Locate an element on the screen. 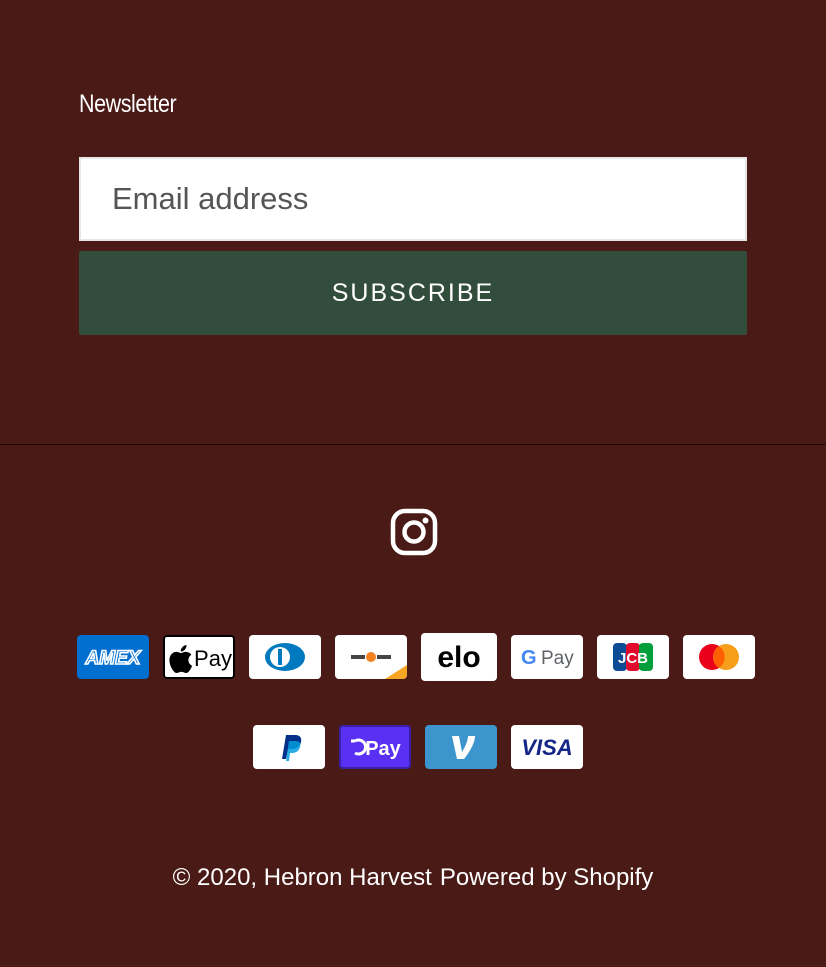 This screenshot has width=826, height=967. visa-icon: VISA is located at coordinates (547, 747).